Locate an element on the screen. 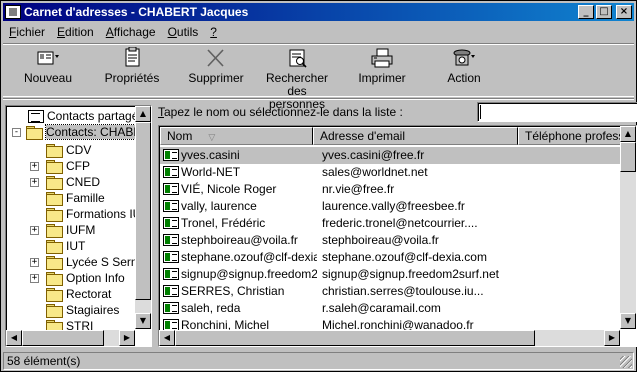 This screenshot has height=372, width=637. contact-name: VIÉ, Nicole Roger is located at coordinates (229, 189).